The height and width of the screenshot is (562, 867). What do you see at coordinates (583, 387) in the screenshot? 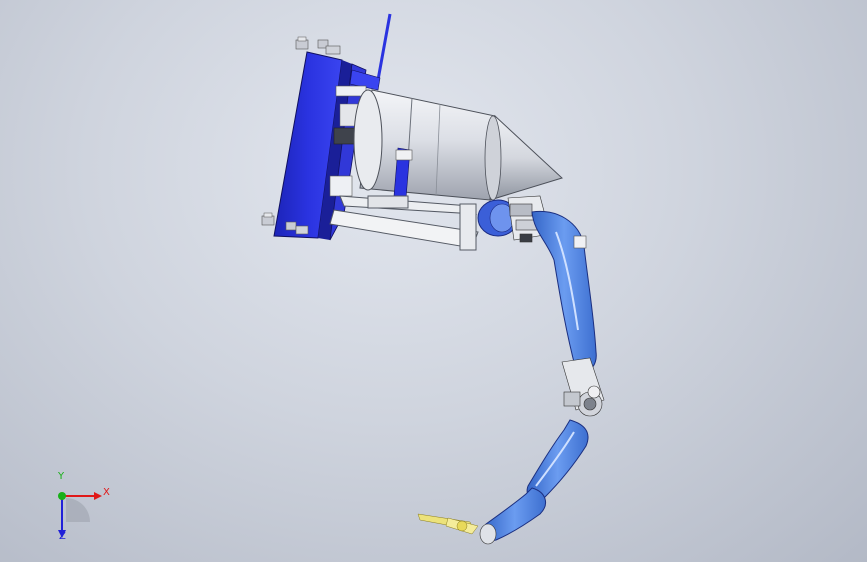
I see `elbow-joint` at bounding box center [583, 387].